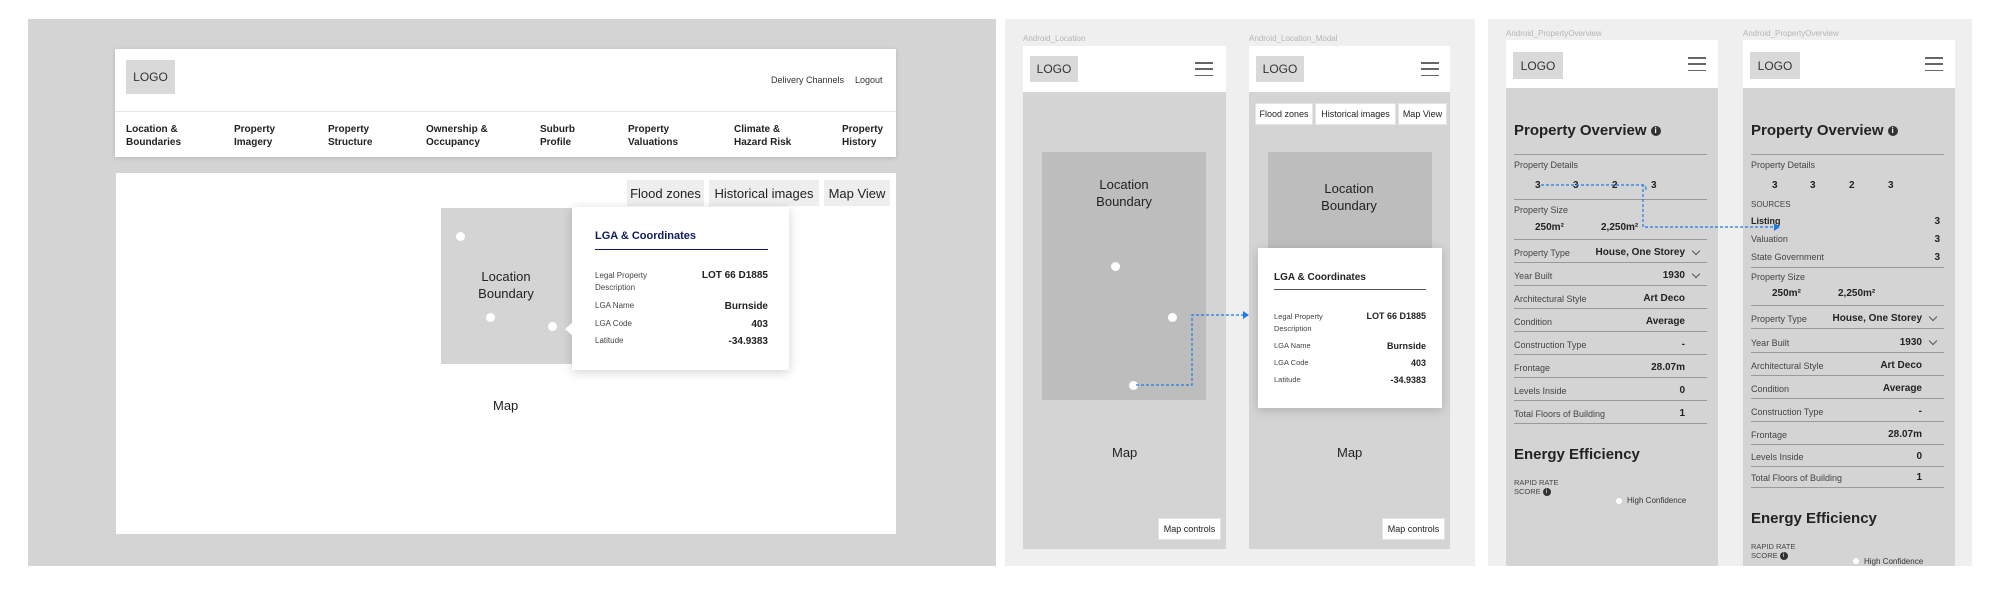 This screenshot has height=592, width=2000. I want to click on lga-code-value: 403, so click(1418, 363).